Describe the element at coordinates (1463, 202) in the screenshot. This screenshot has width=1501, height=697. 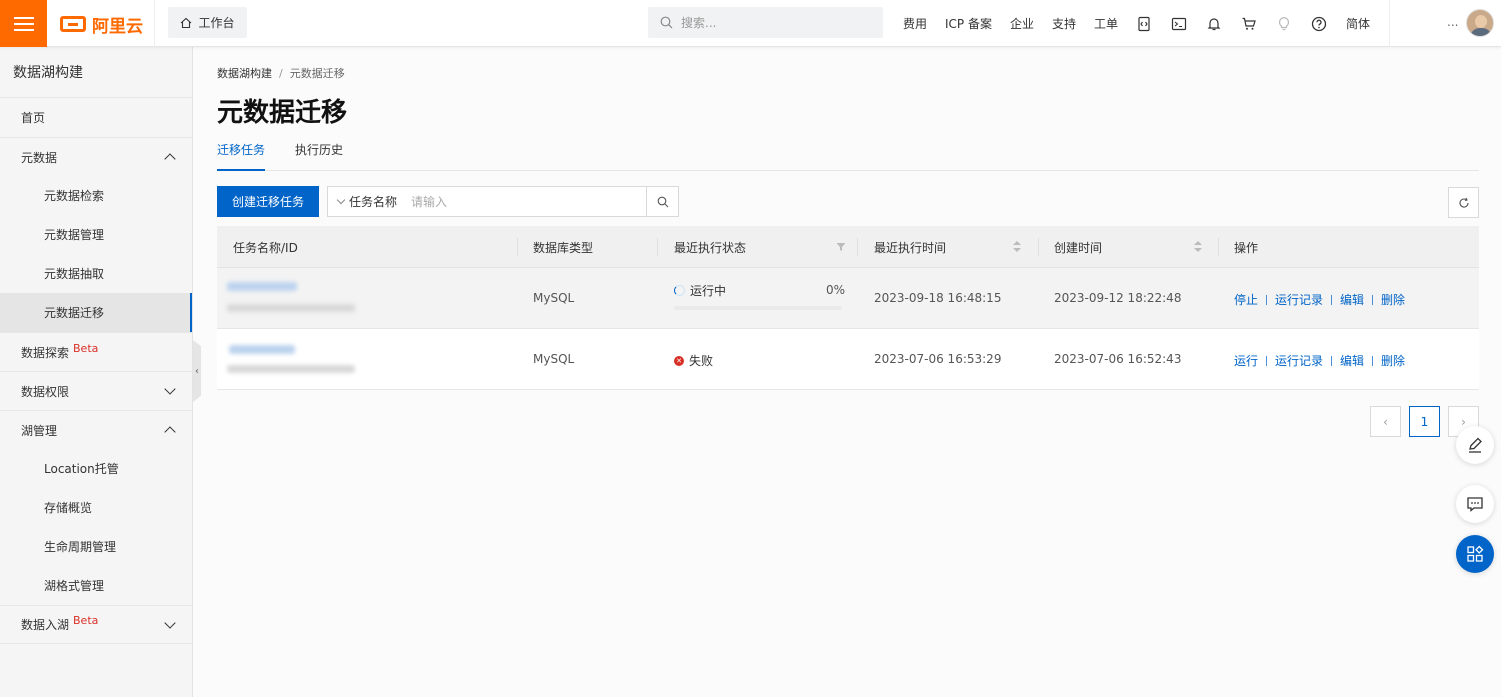
I see `refresh-button` at that location.